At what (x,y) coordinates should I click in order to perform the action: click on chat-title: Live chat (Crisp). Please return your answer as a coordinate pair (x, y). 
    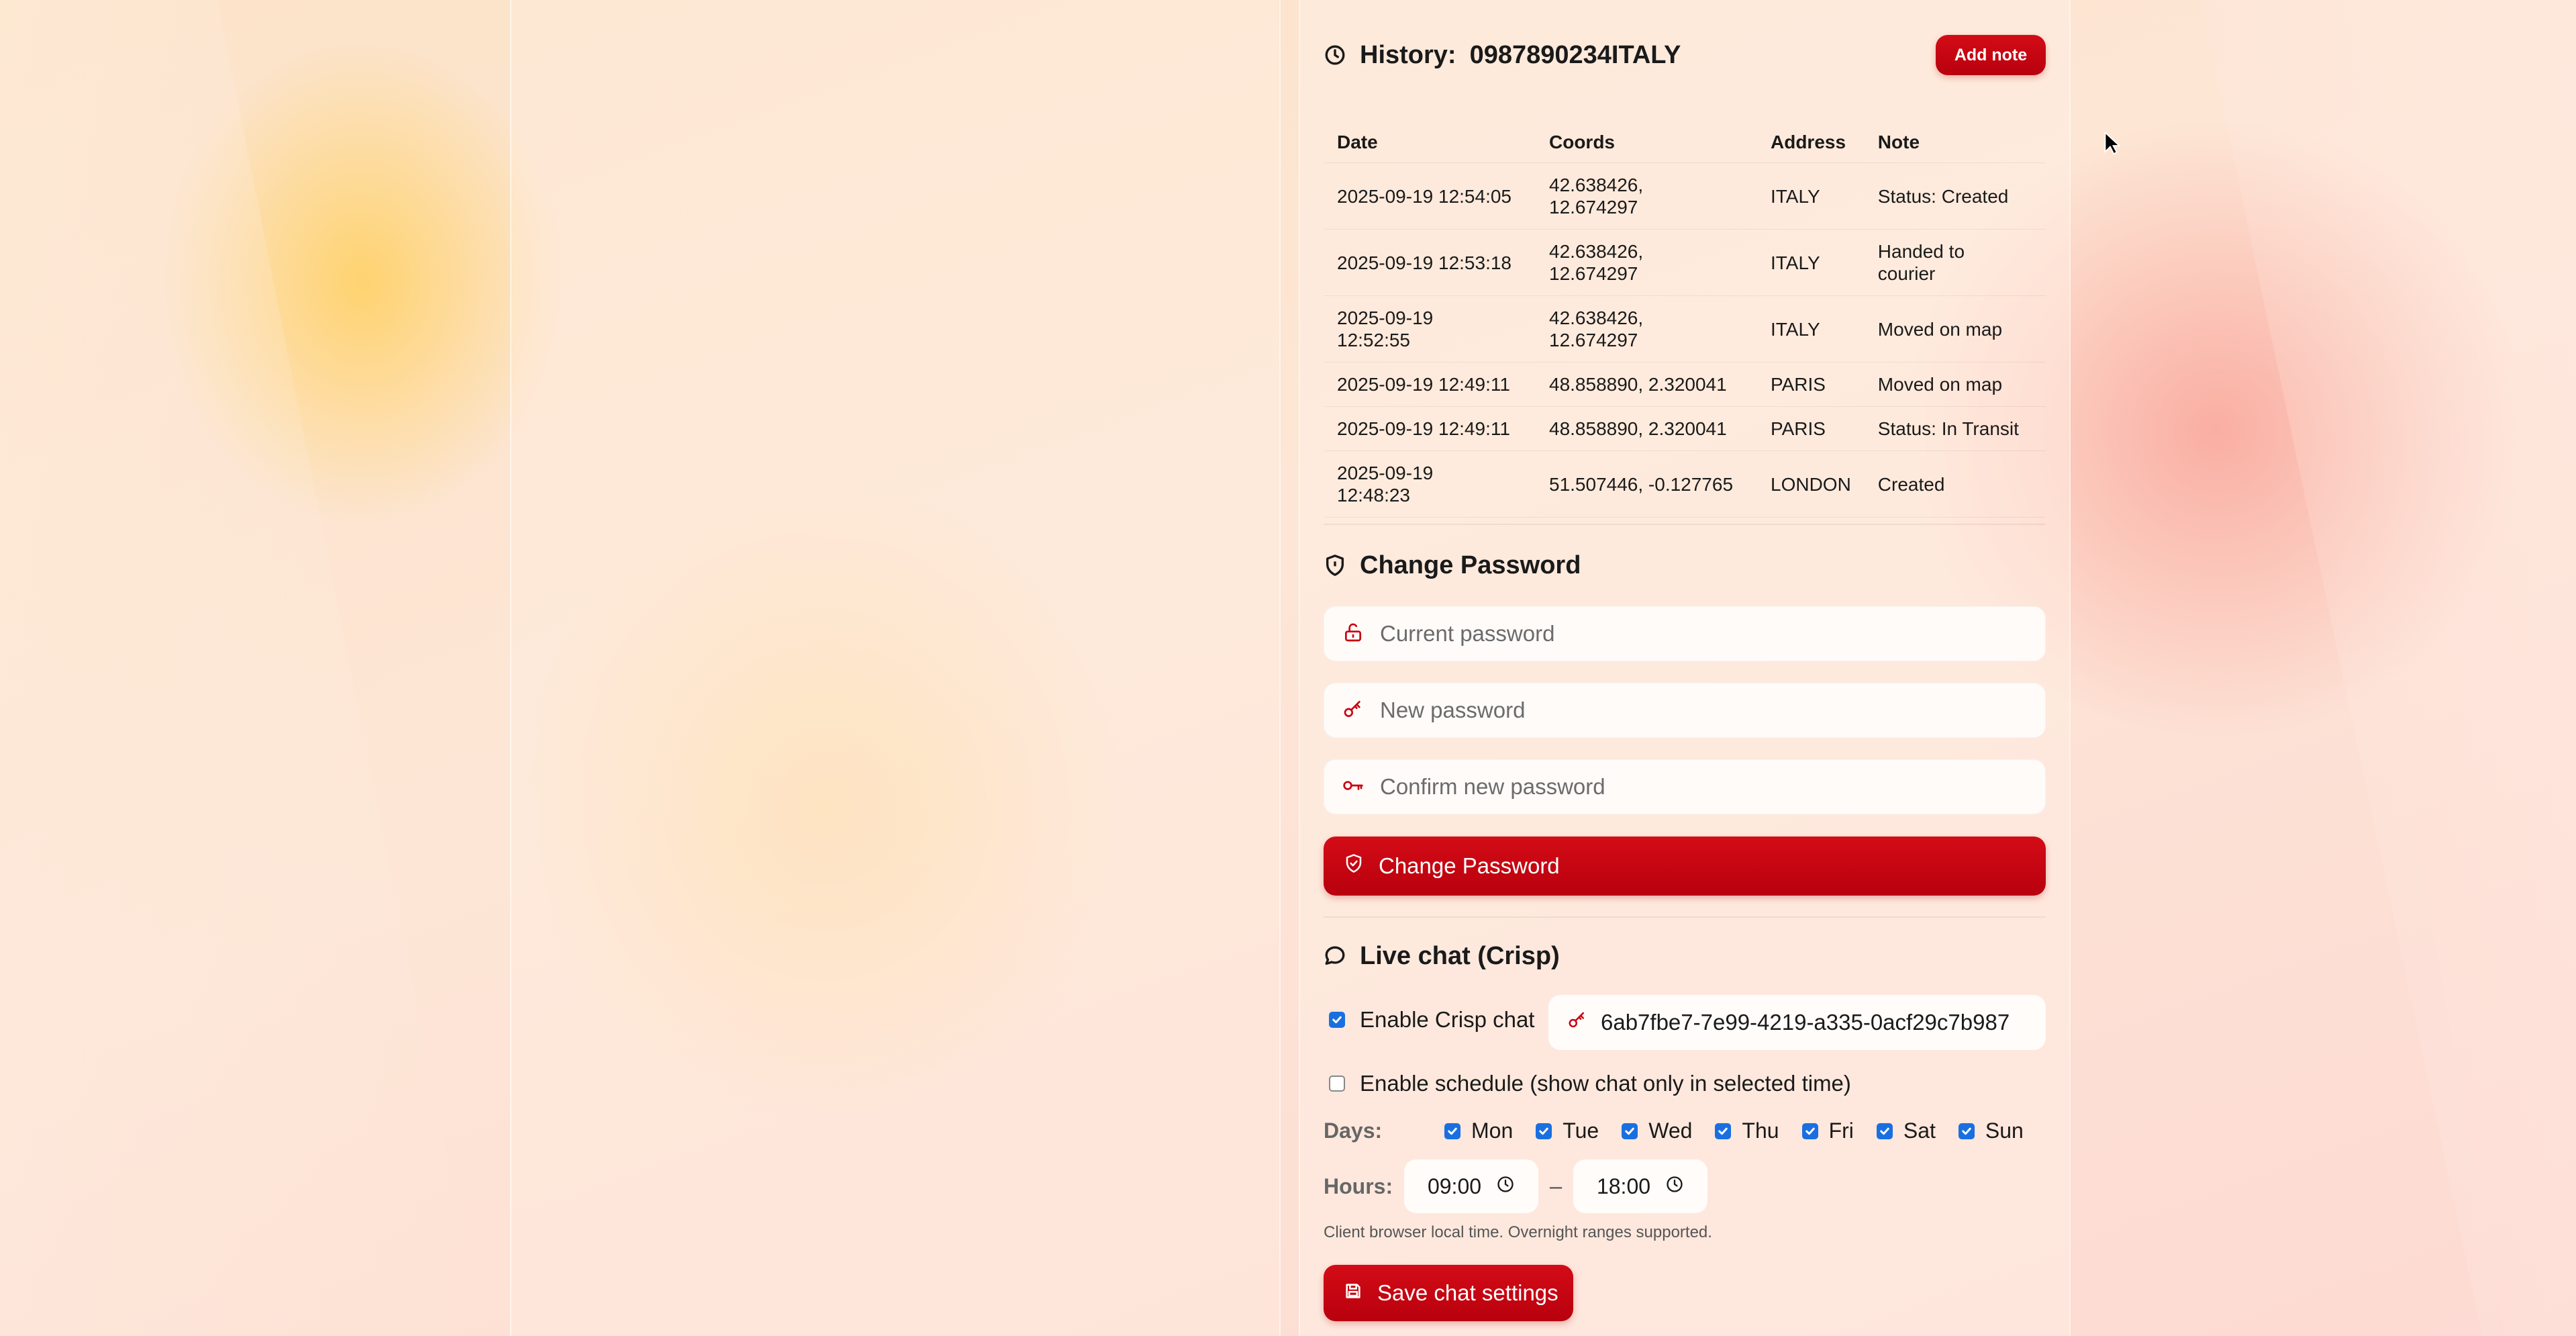
    Looking at the image, I should click on (1460, 955).